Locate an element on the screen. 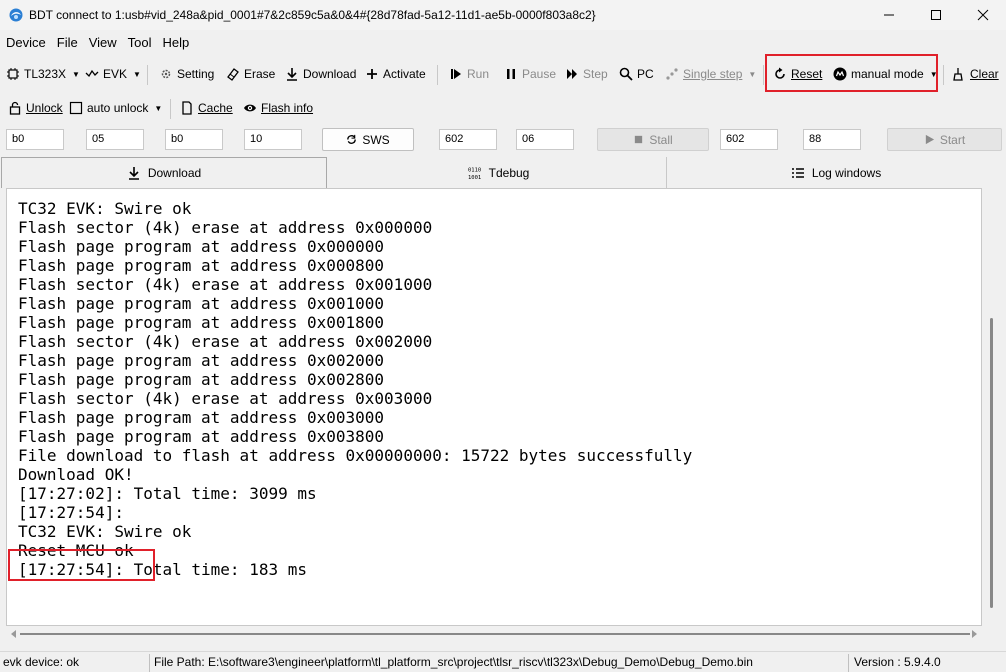 The image size is (1006, 672). swire-field-8: 88 is located at coordinates (832, 139).